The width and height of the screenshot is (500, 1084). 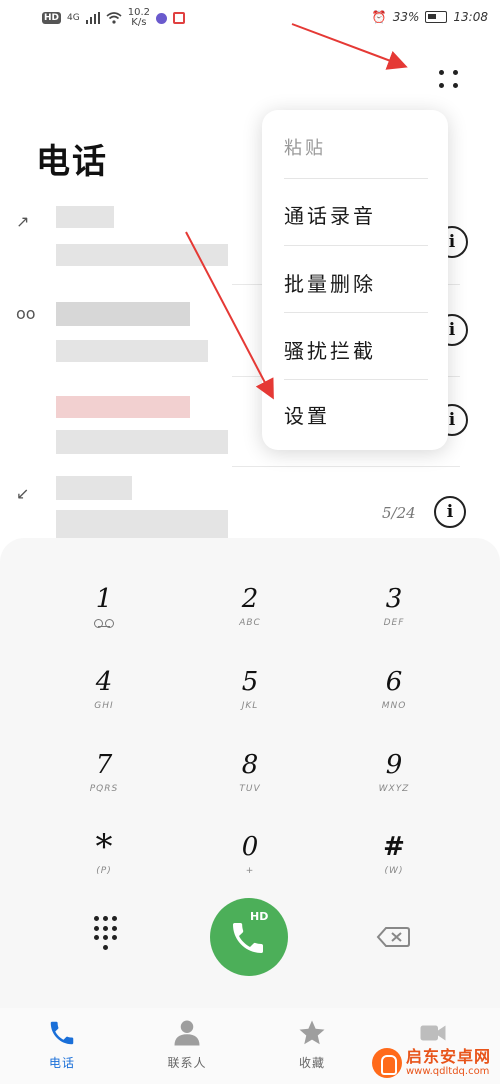 I want to click on options-menu: 粘贴 通话录音 批量删除 骚扰拦截 设置, so click(x=355, y=280).